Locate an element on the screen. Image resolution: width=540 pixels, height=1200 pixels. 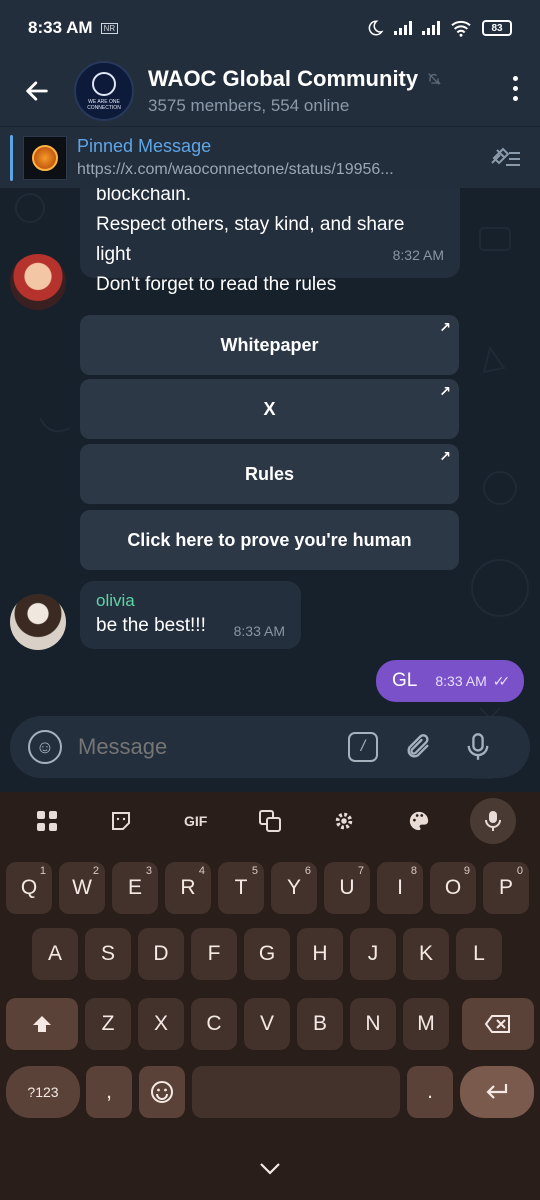
sticker-icon is located at coordinates (121, 821).